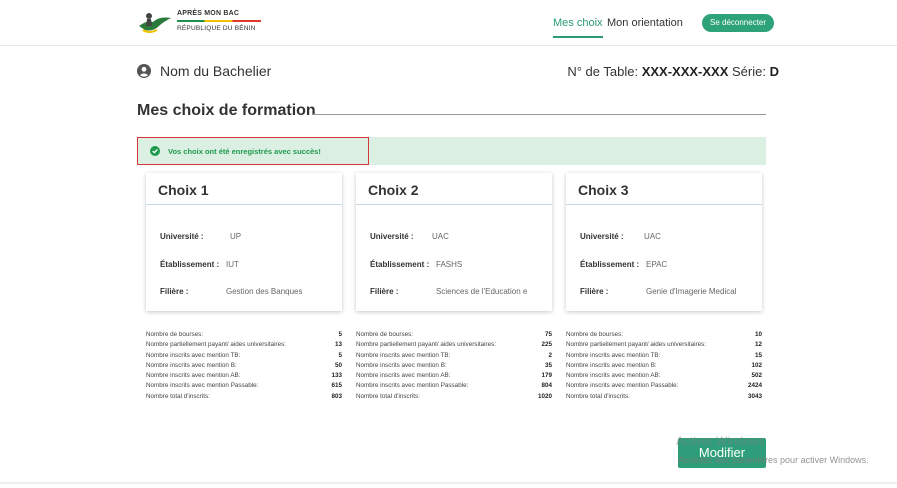  I want to click on stat-row-ab: Nombre inscrits avec mention AB: 133, so click(244, 376).